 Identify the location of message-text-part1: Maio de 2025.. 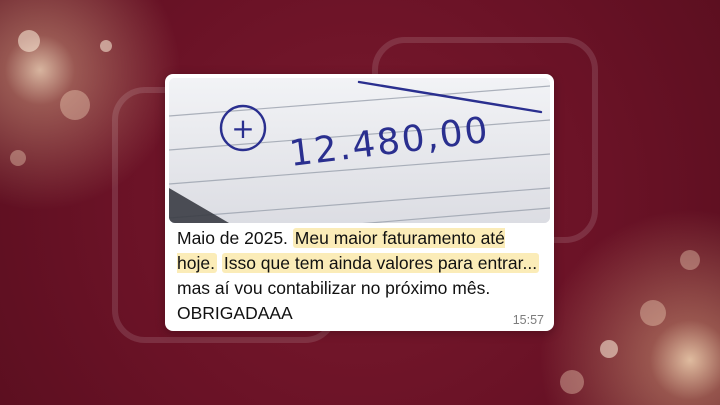
(232, 238).